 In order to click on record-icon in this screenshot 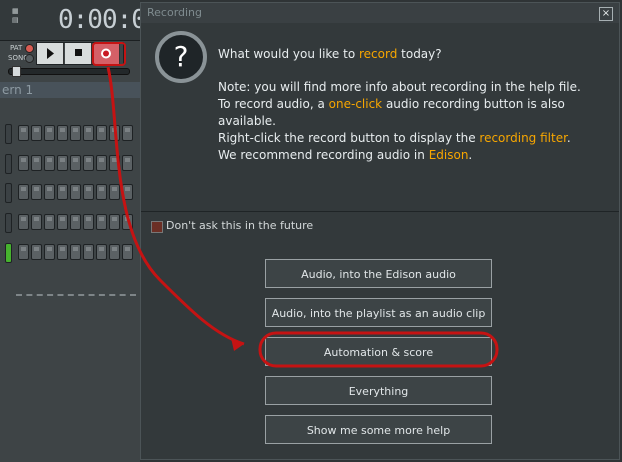, I will do `click(106, 53)`.